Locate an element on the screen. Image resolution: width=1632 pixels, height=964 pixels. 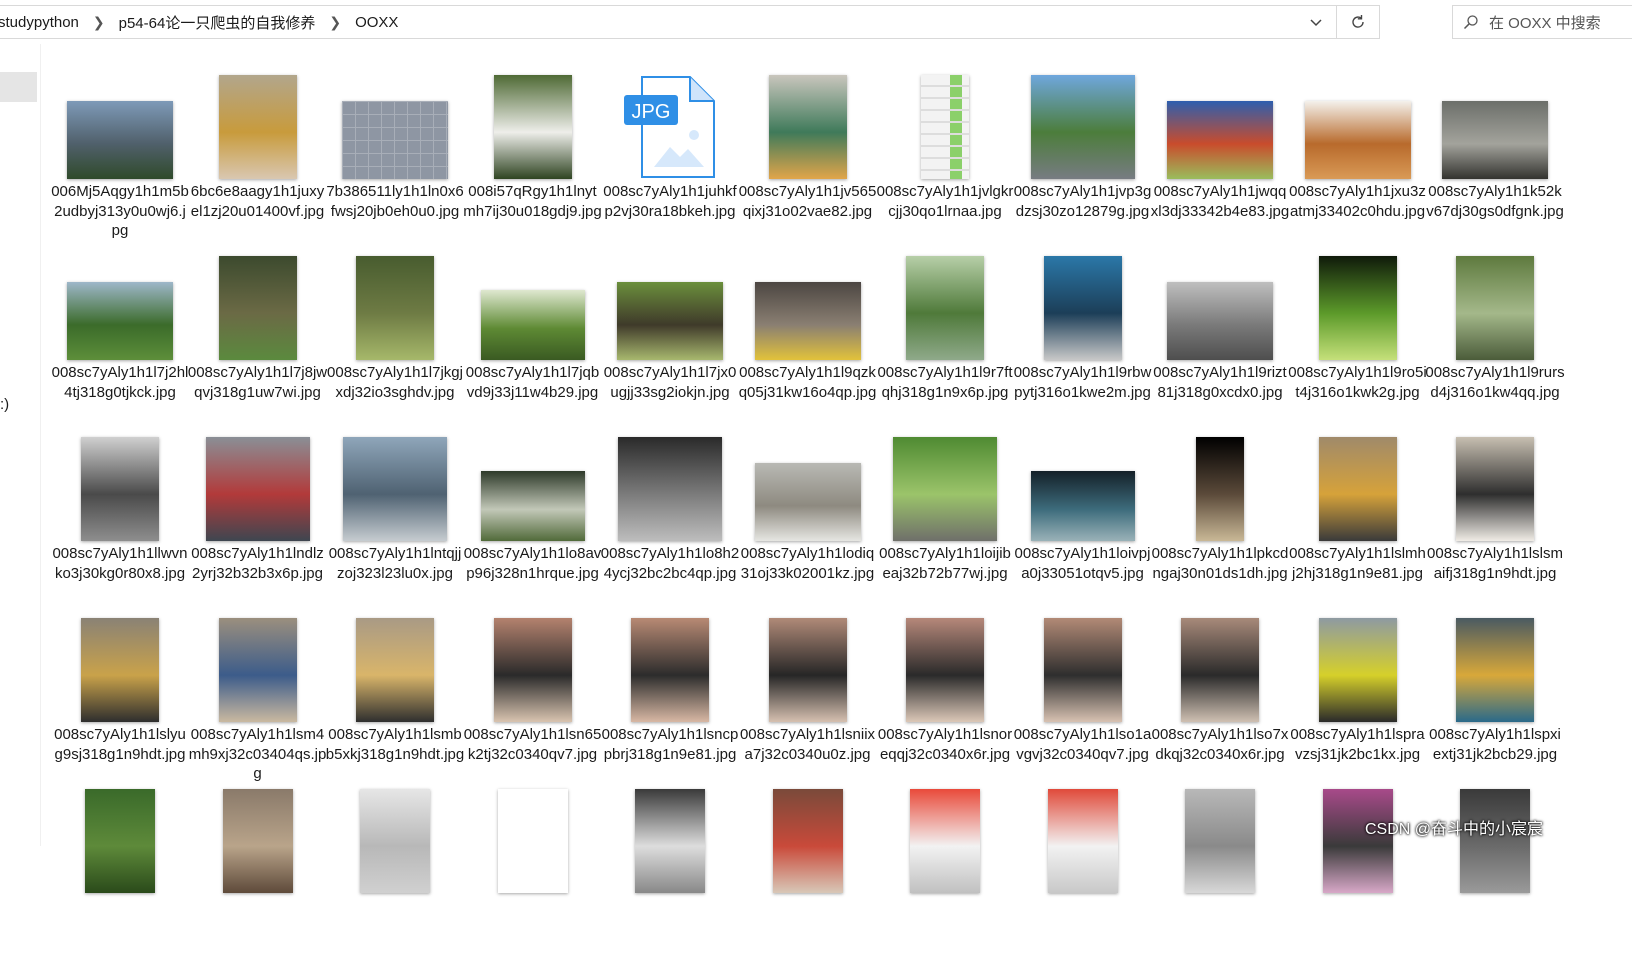
file-item: 008sc7yAly1h1k52kv67dj30gs0dfgnk.jpg is located at coordinates (1495, 150).